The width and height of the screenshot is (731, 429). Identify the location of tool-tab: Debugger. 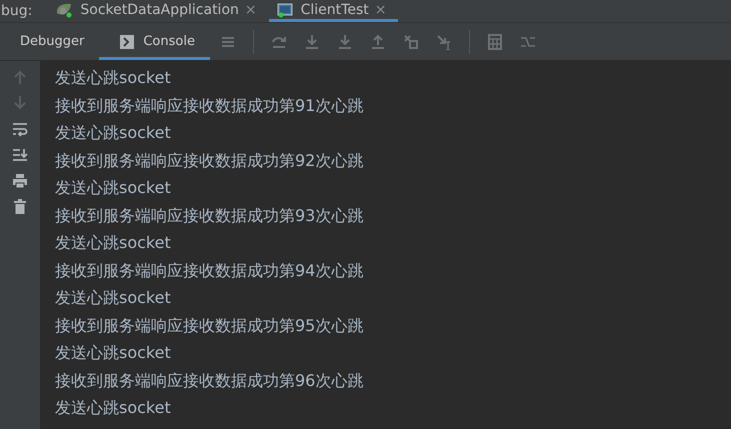
(50, 41).